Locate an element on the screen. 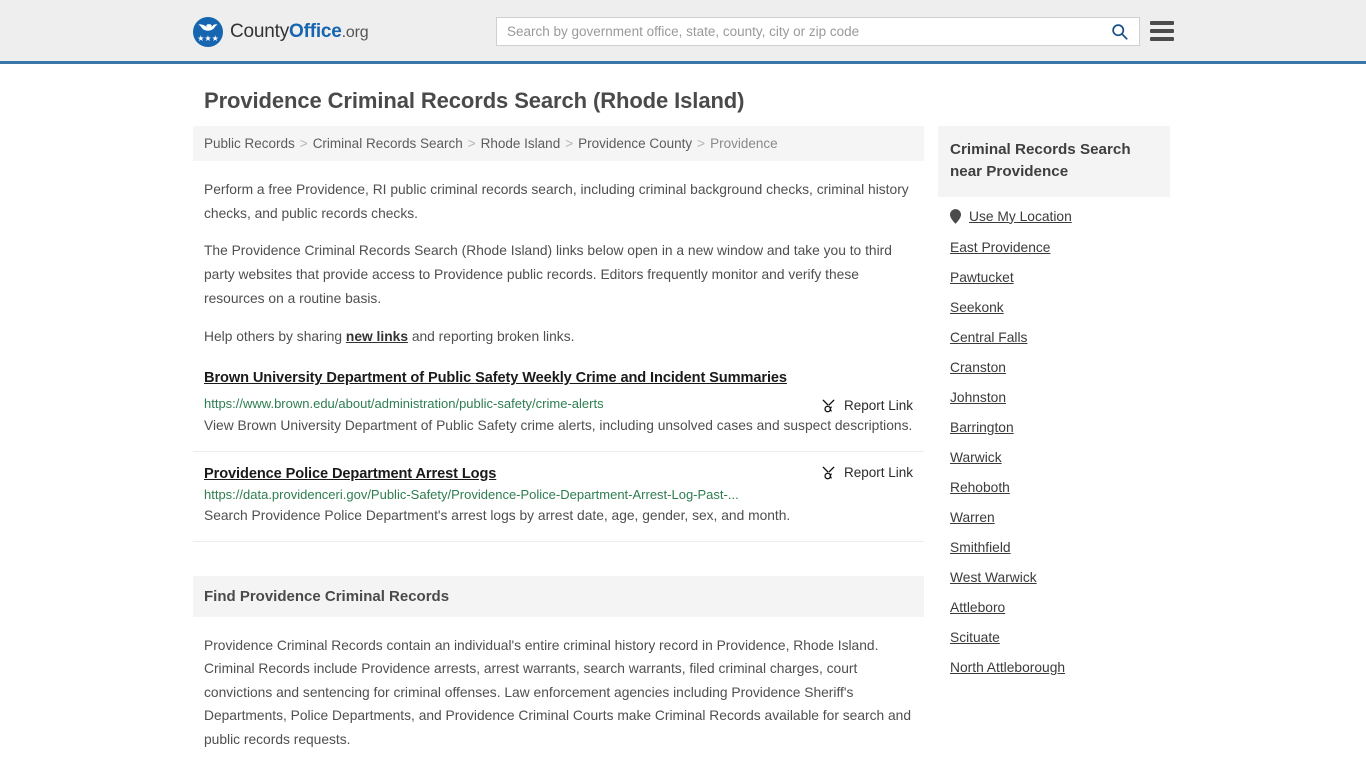 The image size is (1366, 768). sidebar-item-seekonk: Seekonk is located at coordinates (977, 307).